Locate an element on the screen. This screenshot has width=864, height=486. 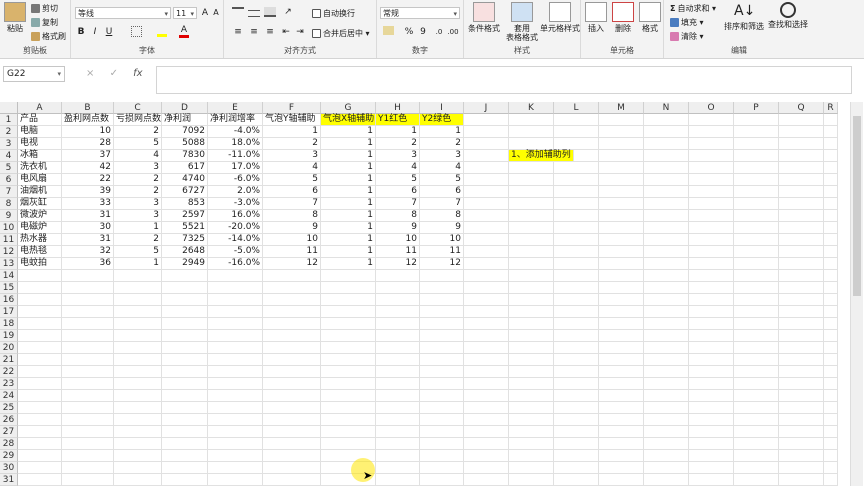
cell-G28 is located at coordinates (348, 444).